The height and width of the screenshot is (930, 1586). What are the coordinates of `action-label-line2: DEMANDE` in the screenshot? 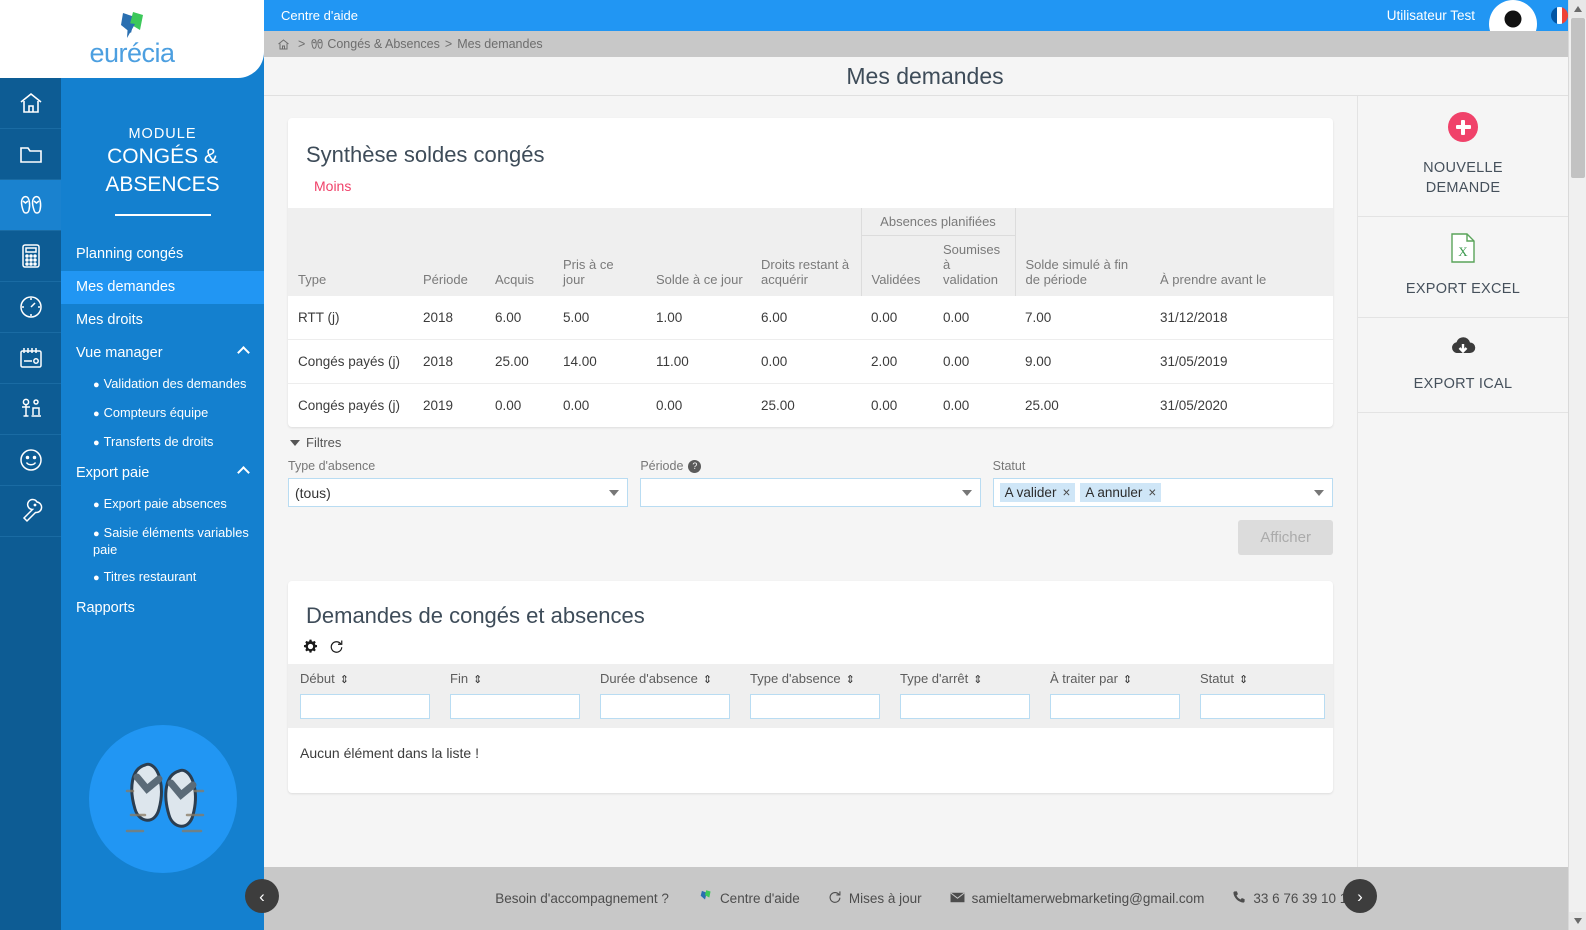 It's located at (1463, 188).